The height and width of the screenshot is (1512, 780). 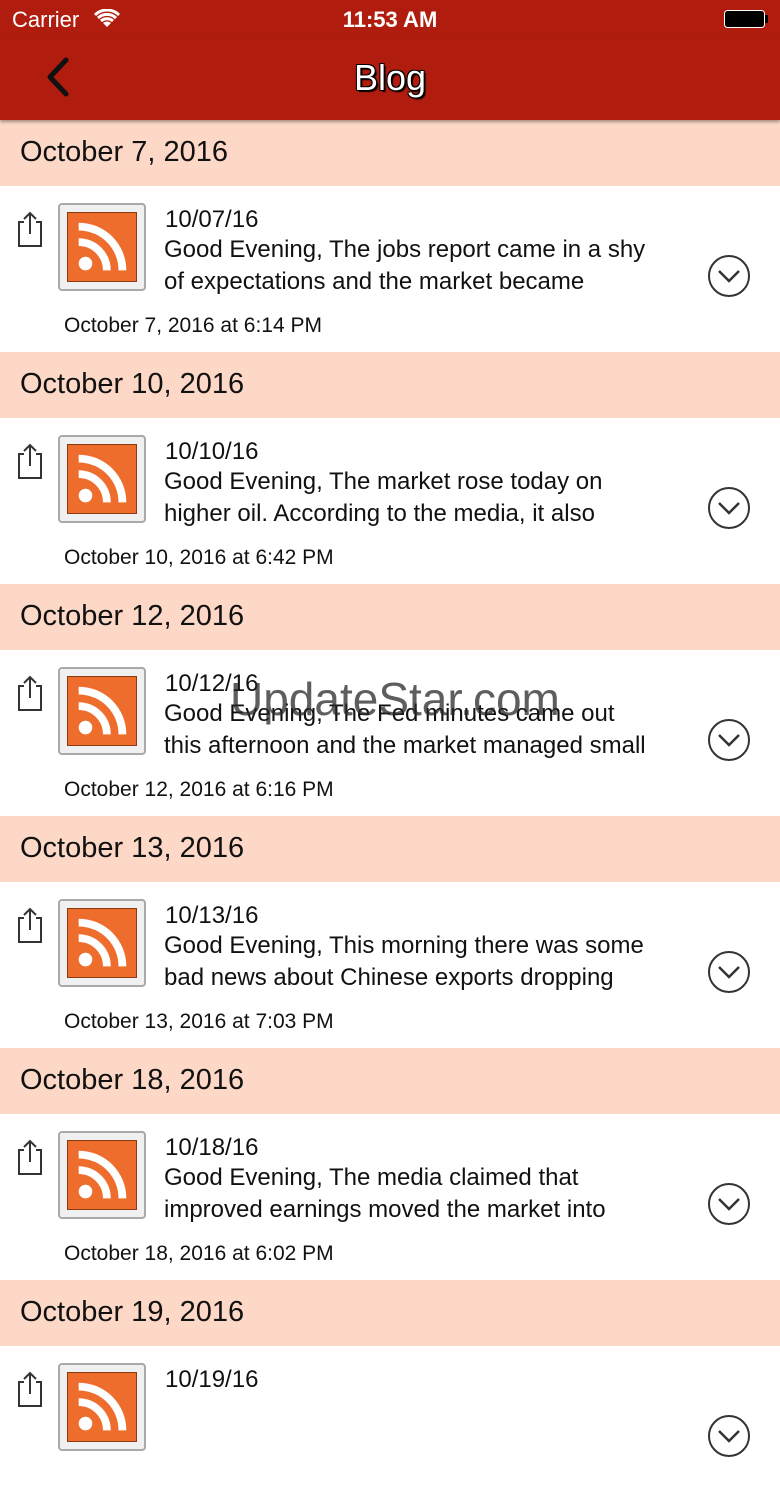 I want to click on post-timestamp: October 12, 2016 at 6:16 PM, so click(x=199, y=789).